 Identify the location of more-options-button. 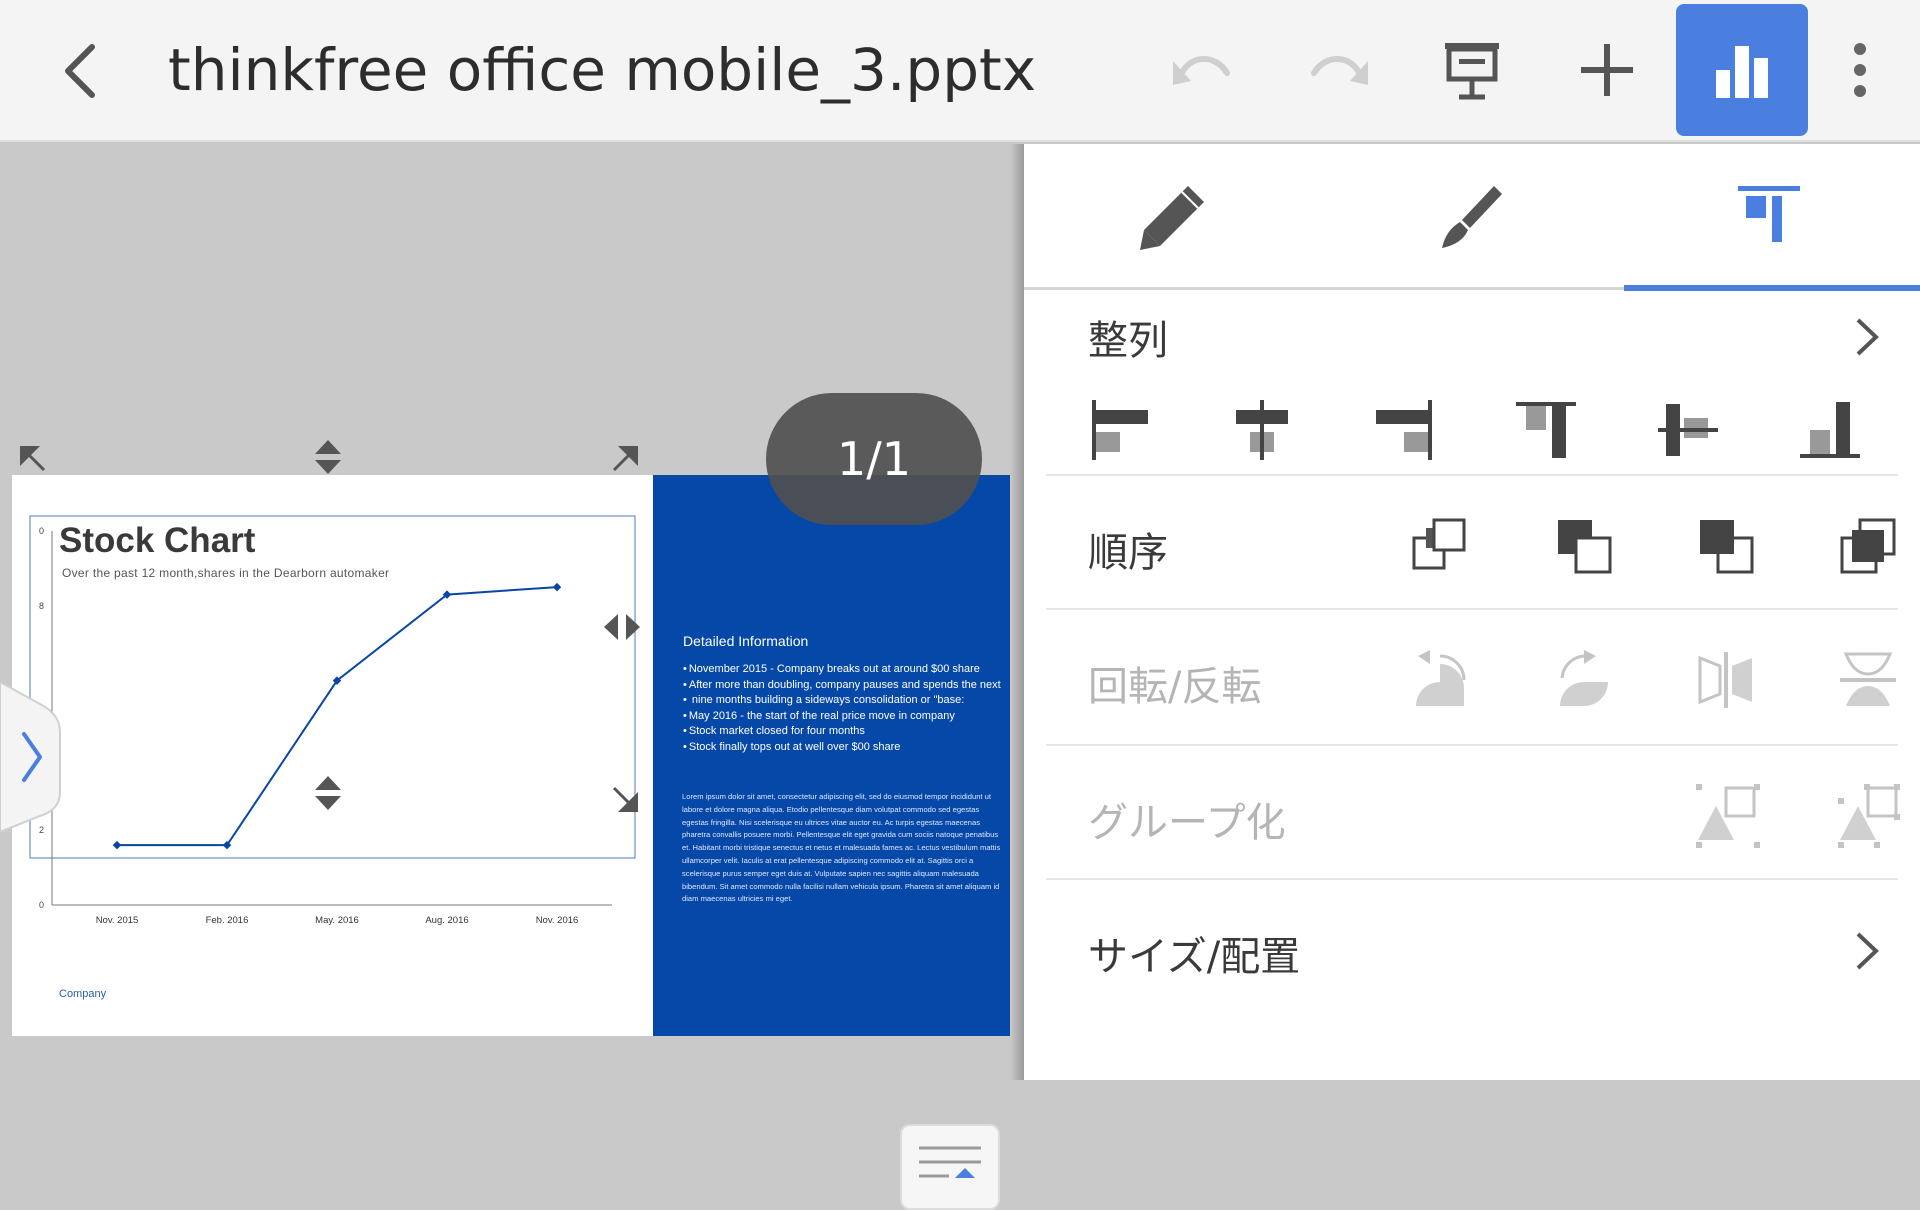
(1860, 70).